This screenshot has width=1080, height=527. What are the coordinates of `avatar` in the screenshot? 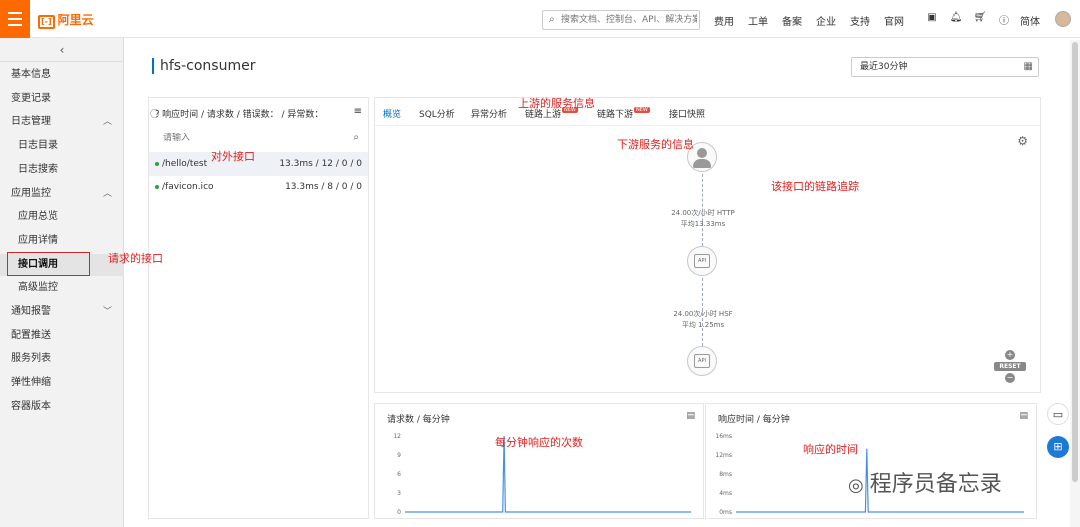 It's located at (1063, 19).